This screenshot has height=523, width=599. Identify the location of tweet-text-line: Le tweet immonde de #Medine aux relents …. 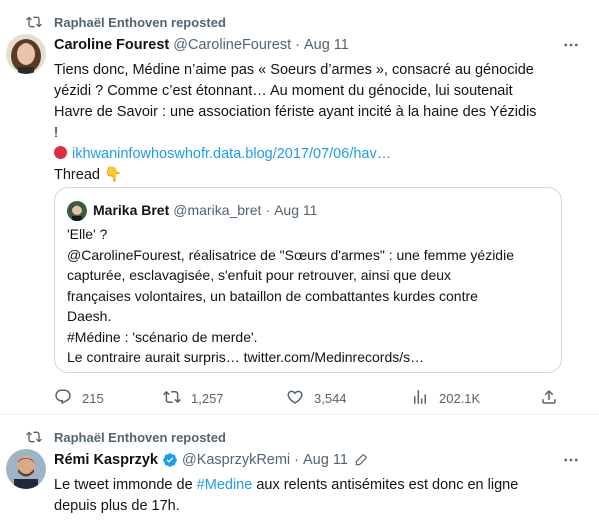
(319, 485).